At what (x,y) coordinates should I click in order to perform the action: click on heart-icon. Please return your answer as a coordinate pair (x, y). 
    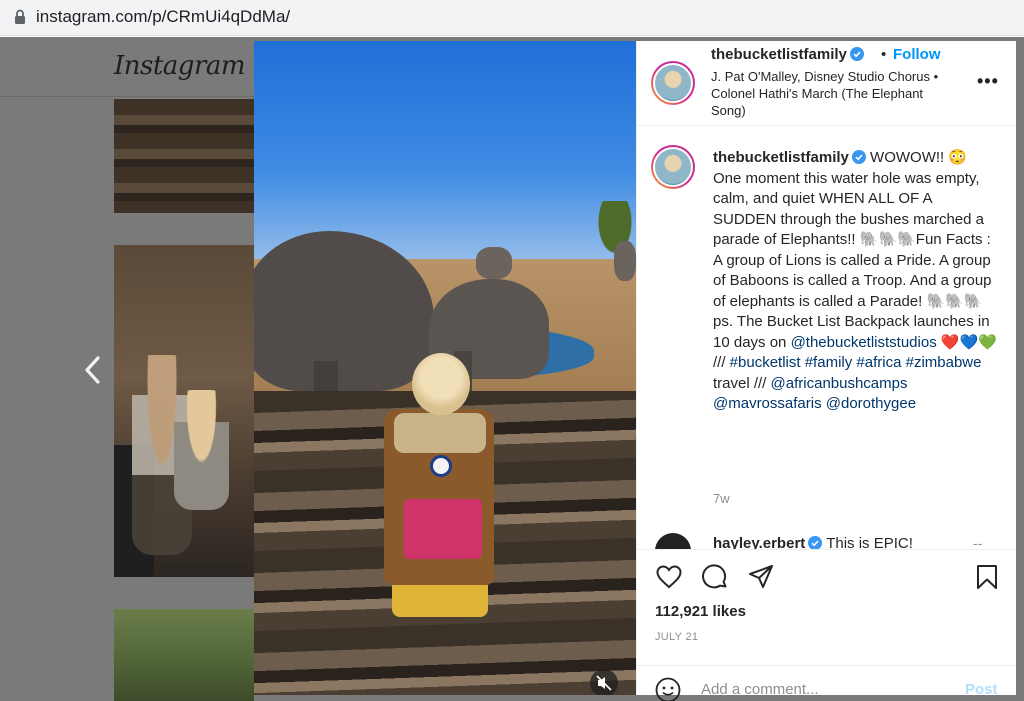
    Looking at the image, I should click on (669, 577).